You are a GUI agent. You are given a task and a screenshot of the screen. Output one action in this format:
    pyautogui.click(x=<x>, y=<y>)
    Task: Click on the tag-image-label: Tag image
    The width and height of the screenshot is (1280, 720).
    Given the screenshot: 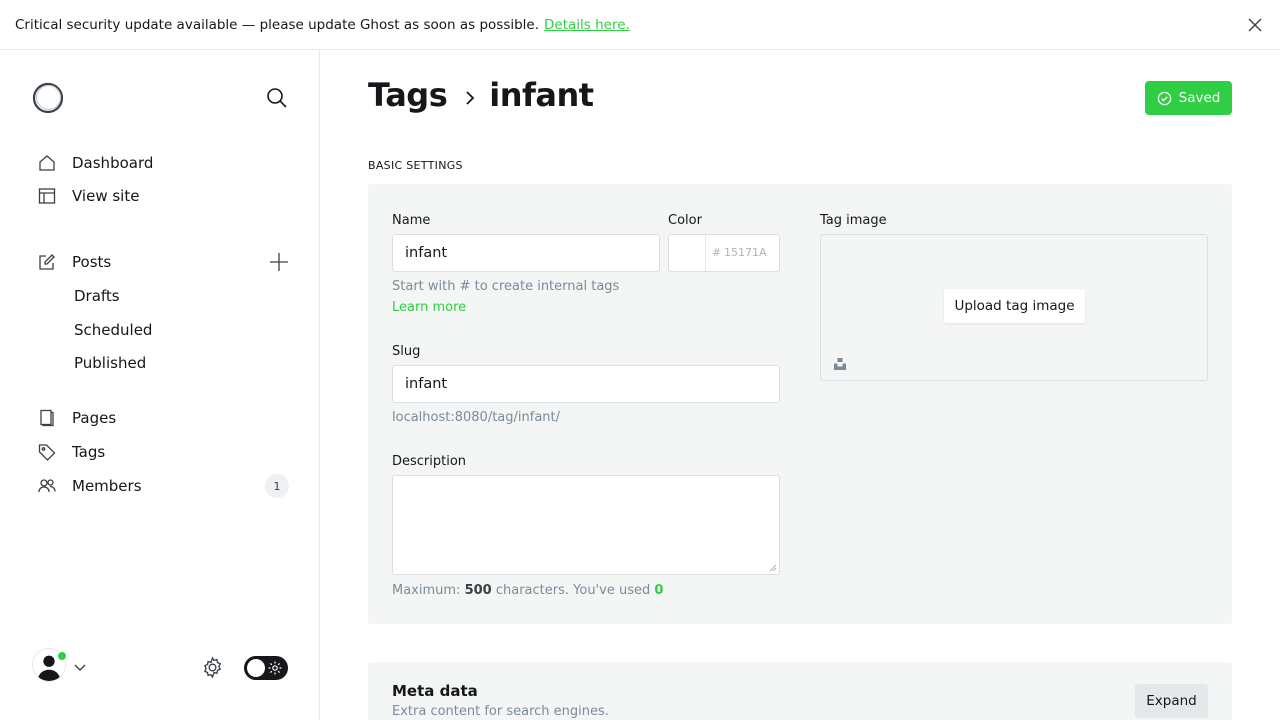 What is the action you would take?
    pyautogui.click(x=853, y=220)
    